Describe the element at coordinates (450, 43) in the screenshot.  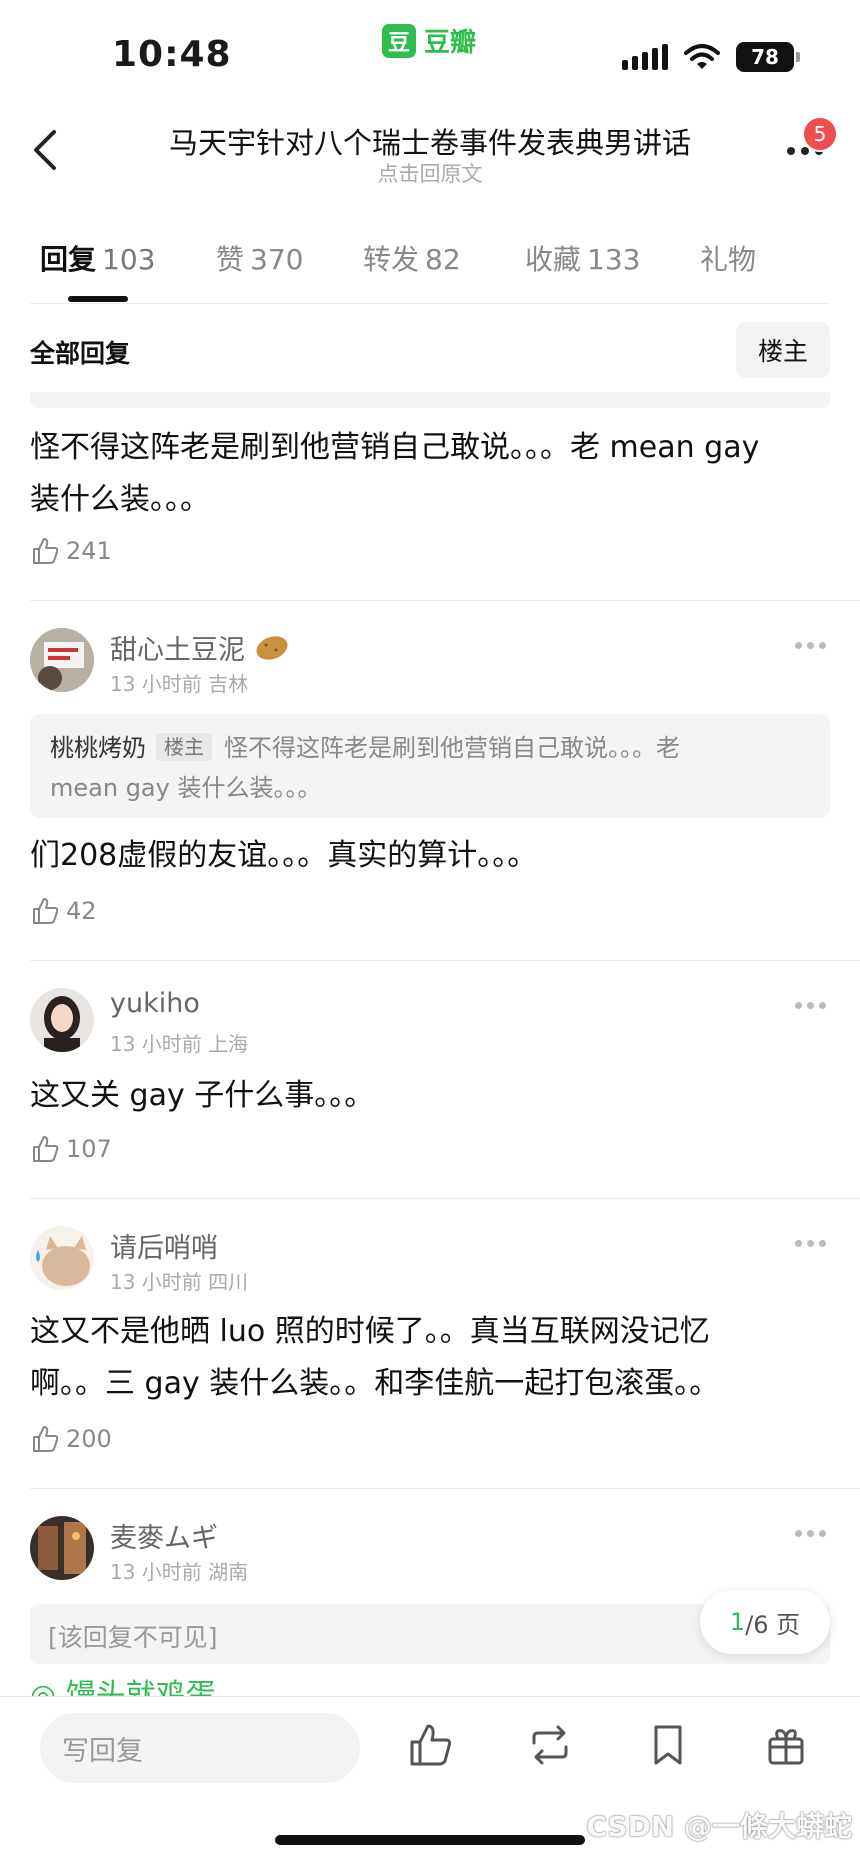
I see `app-name: 豆瓣` at that location.